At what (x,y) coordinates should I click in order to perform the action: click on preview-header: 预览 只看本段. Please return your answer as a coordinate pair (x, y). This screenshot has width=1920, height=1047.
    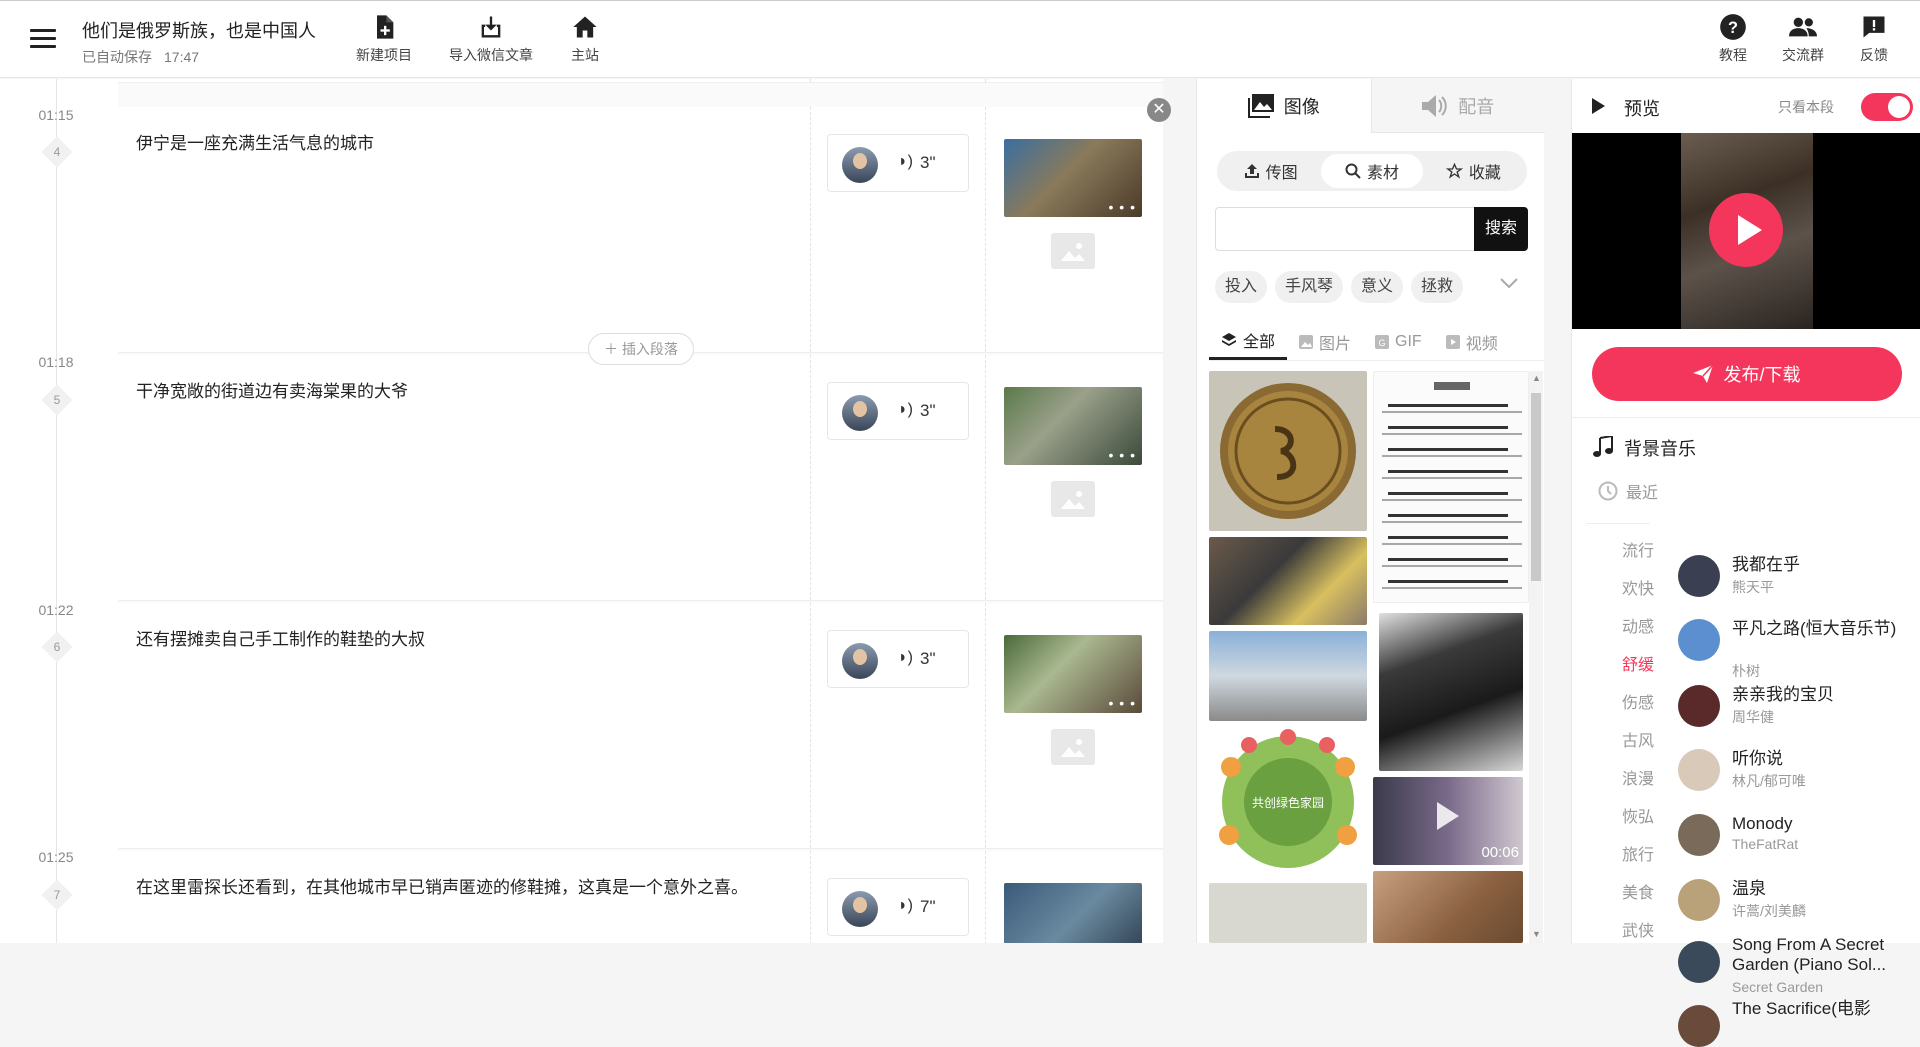
    Looking at the image, I should click on (1746, 106).